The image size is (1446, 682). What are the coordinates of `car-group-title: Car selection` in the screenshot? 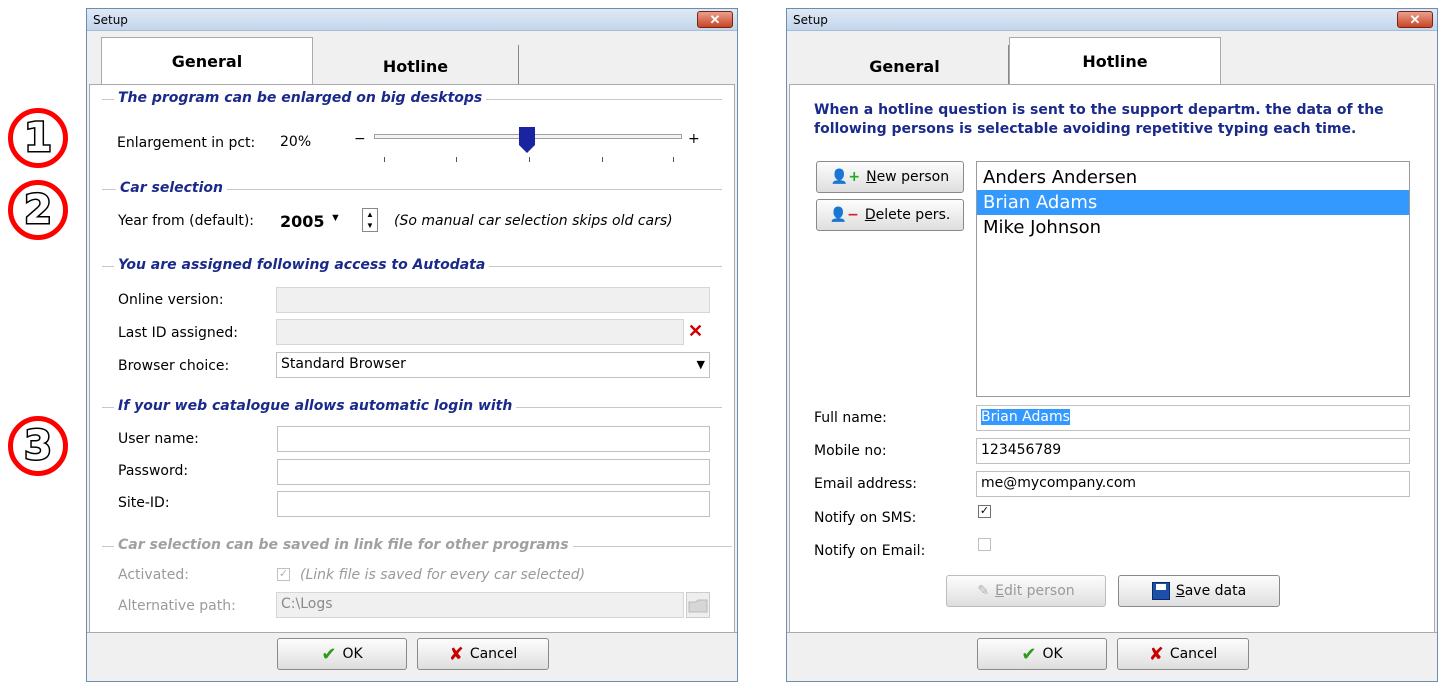 It's located at (171, 188).